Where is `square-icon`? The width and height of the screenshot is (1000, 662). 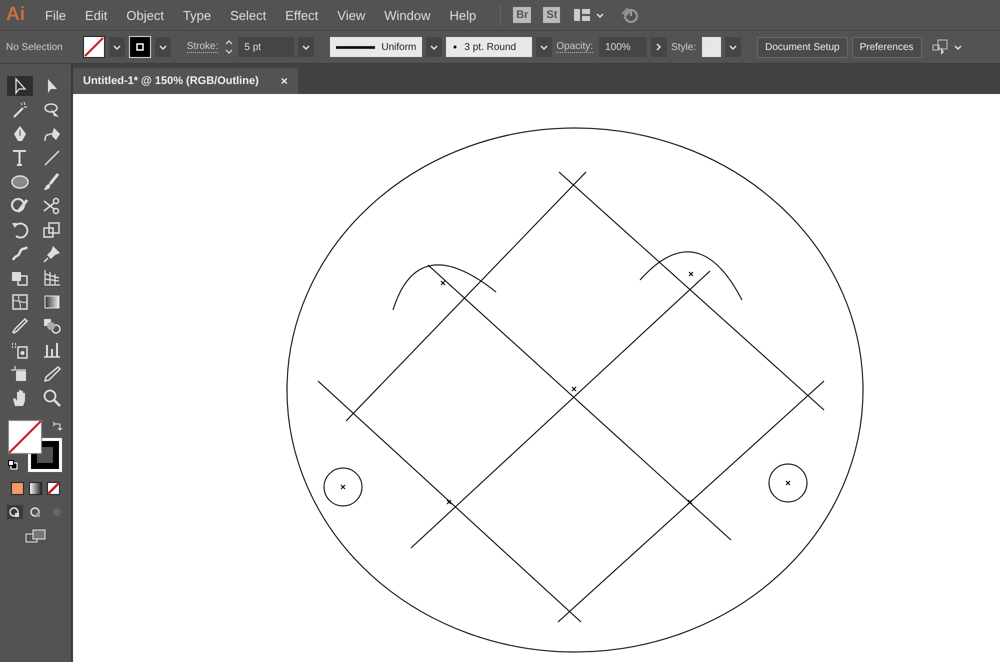 square-icon is located at coordinates (139, 47).